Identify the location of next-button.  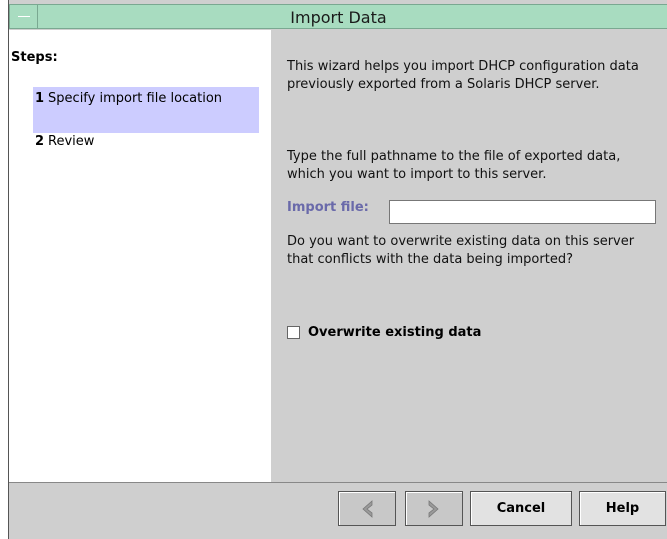
(434, 508).